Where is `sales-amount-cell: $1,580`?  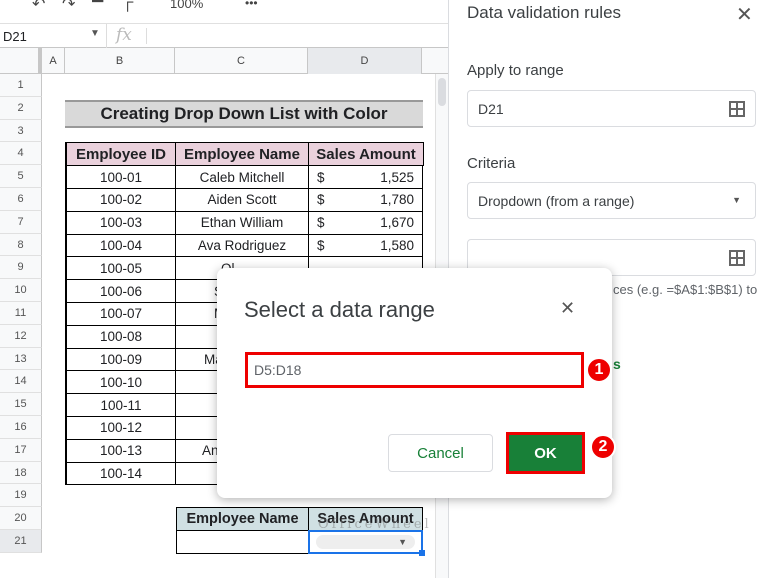 sales-amount-cell: $1,580 is located at coordinates (365, 245).